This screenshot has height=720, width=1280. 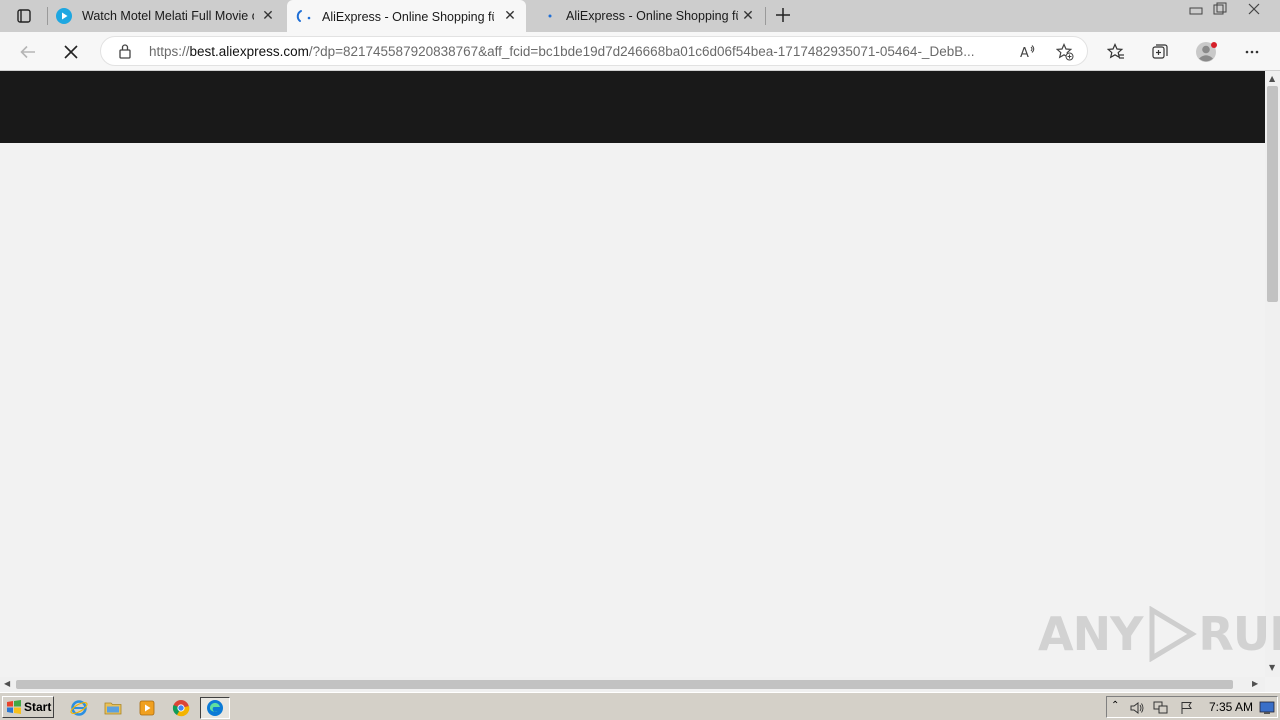 I want to click on profile-button, so click(x=1206, y=52).